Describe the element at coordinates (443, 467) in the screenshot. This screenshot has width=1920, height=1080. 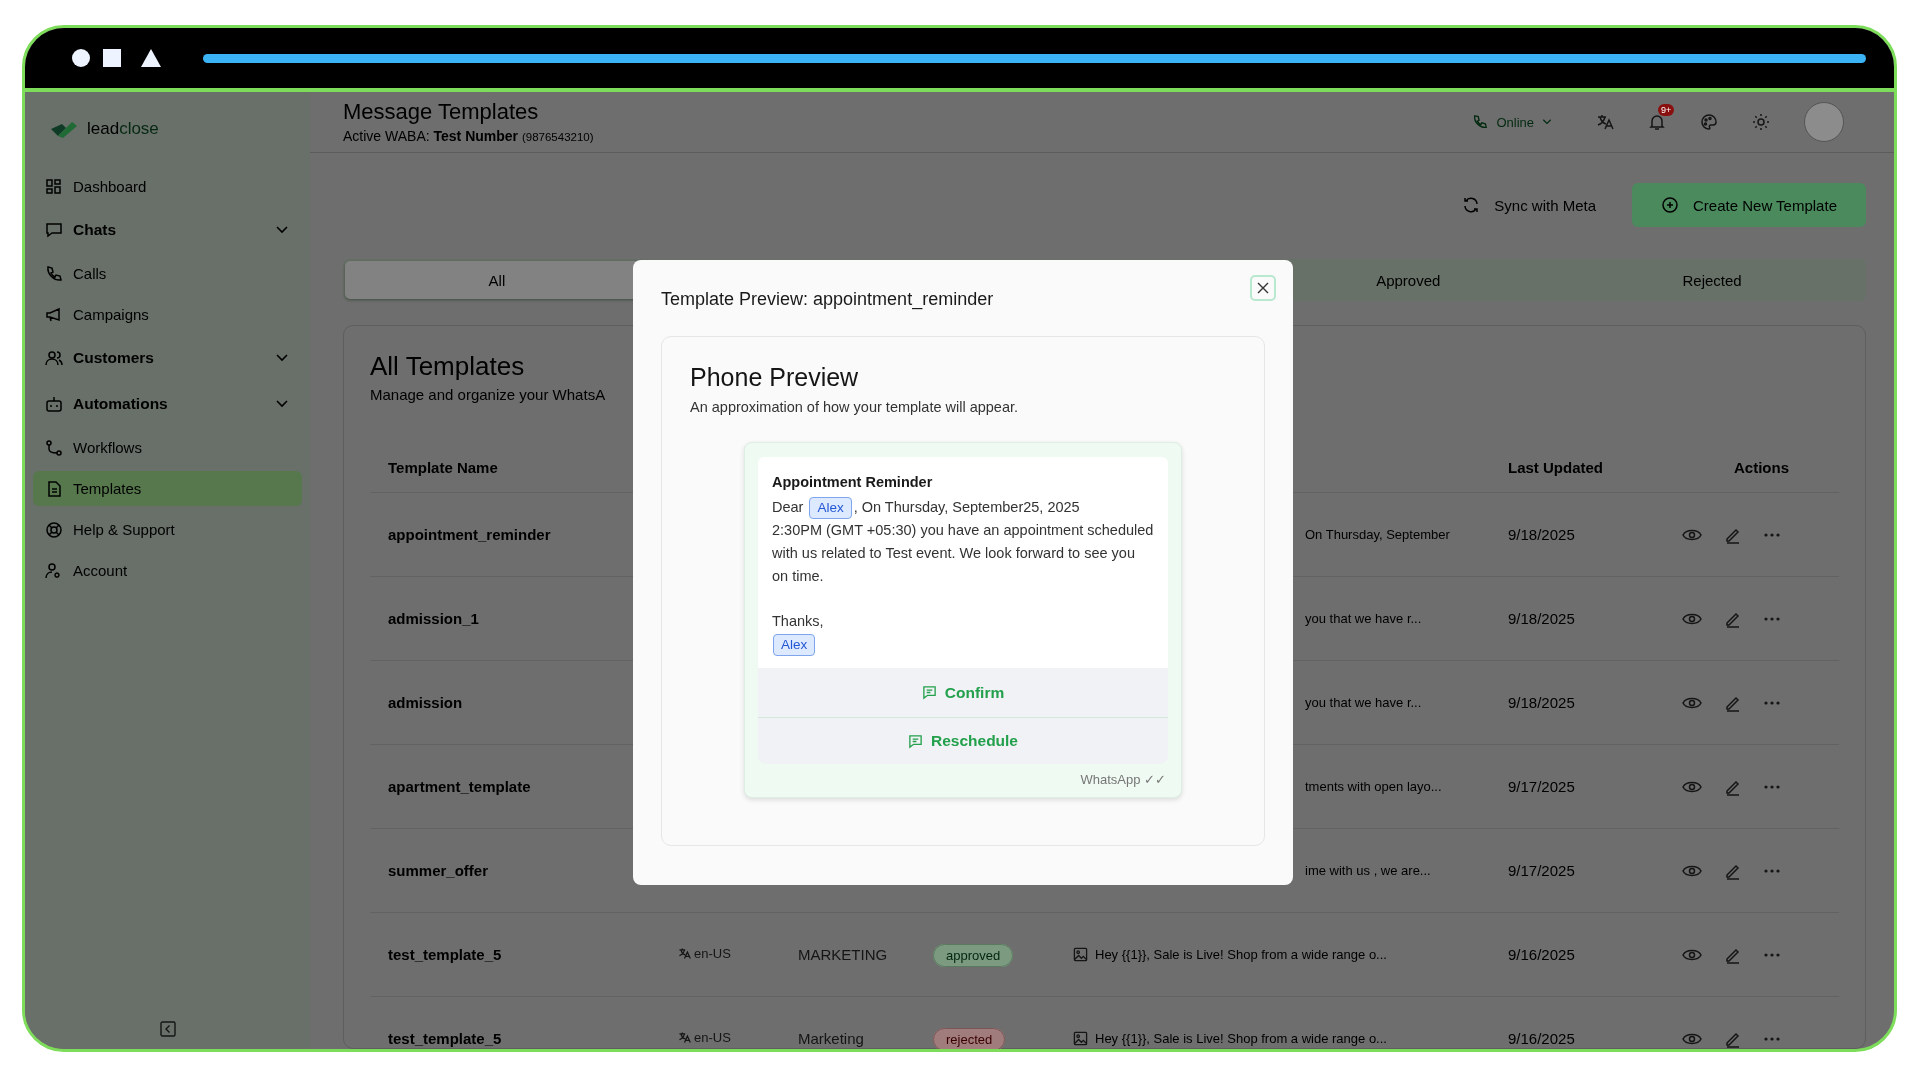
I see `column-header: Template Name` at that location.